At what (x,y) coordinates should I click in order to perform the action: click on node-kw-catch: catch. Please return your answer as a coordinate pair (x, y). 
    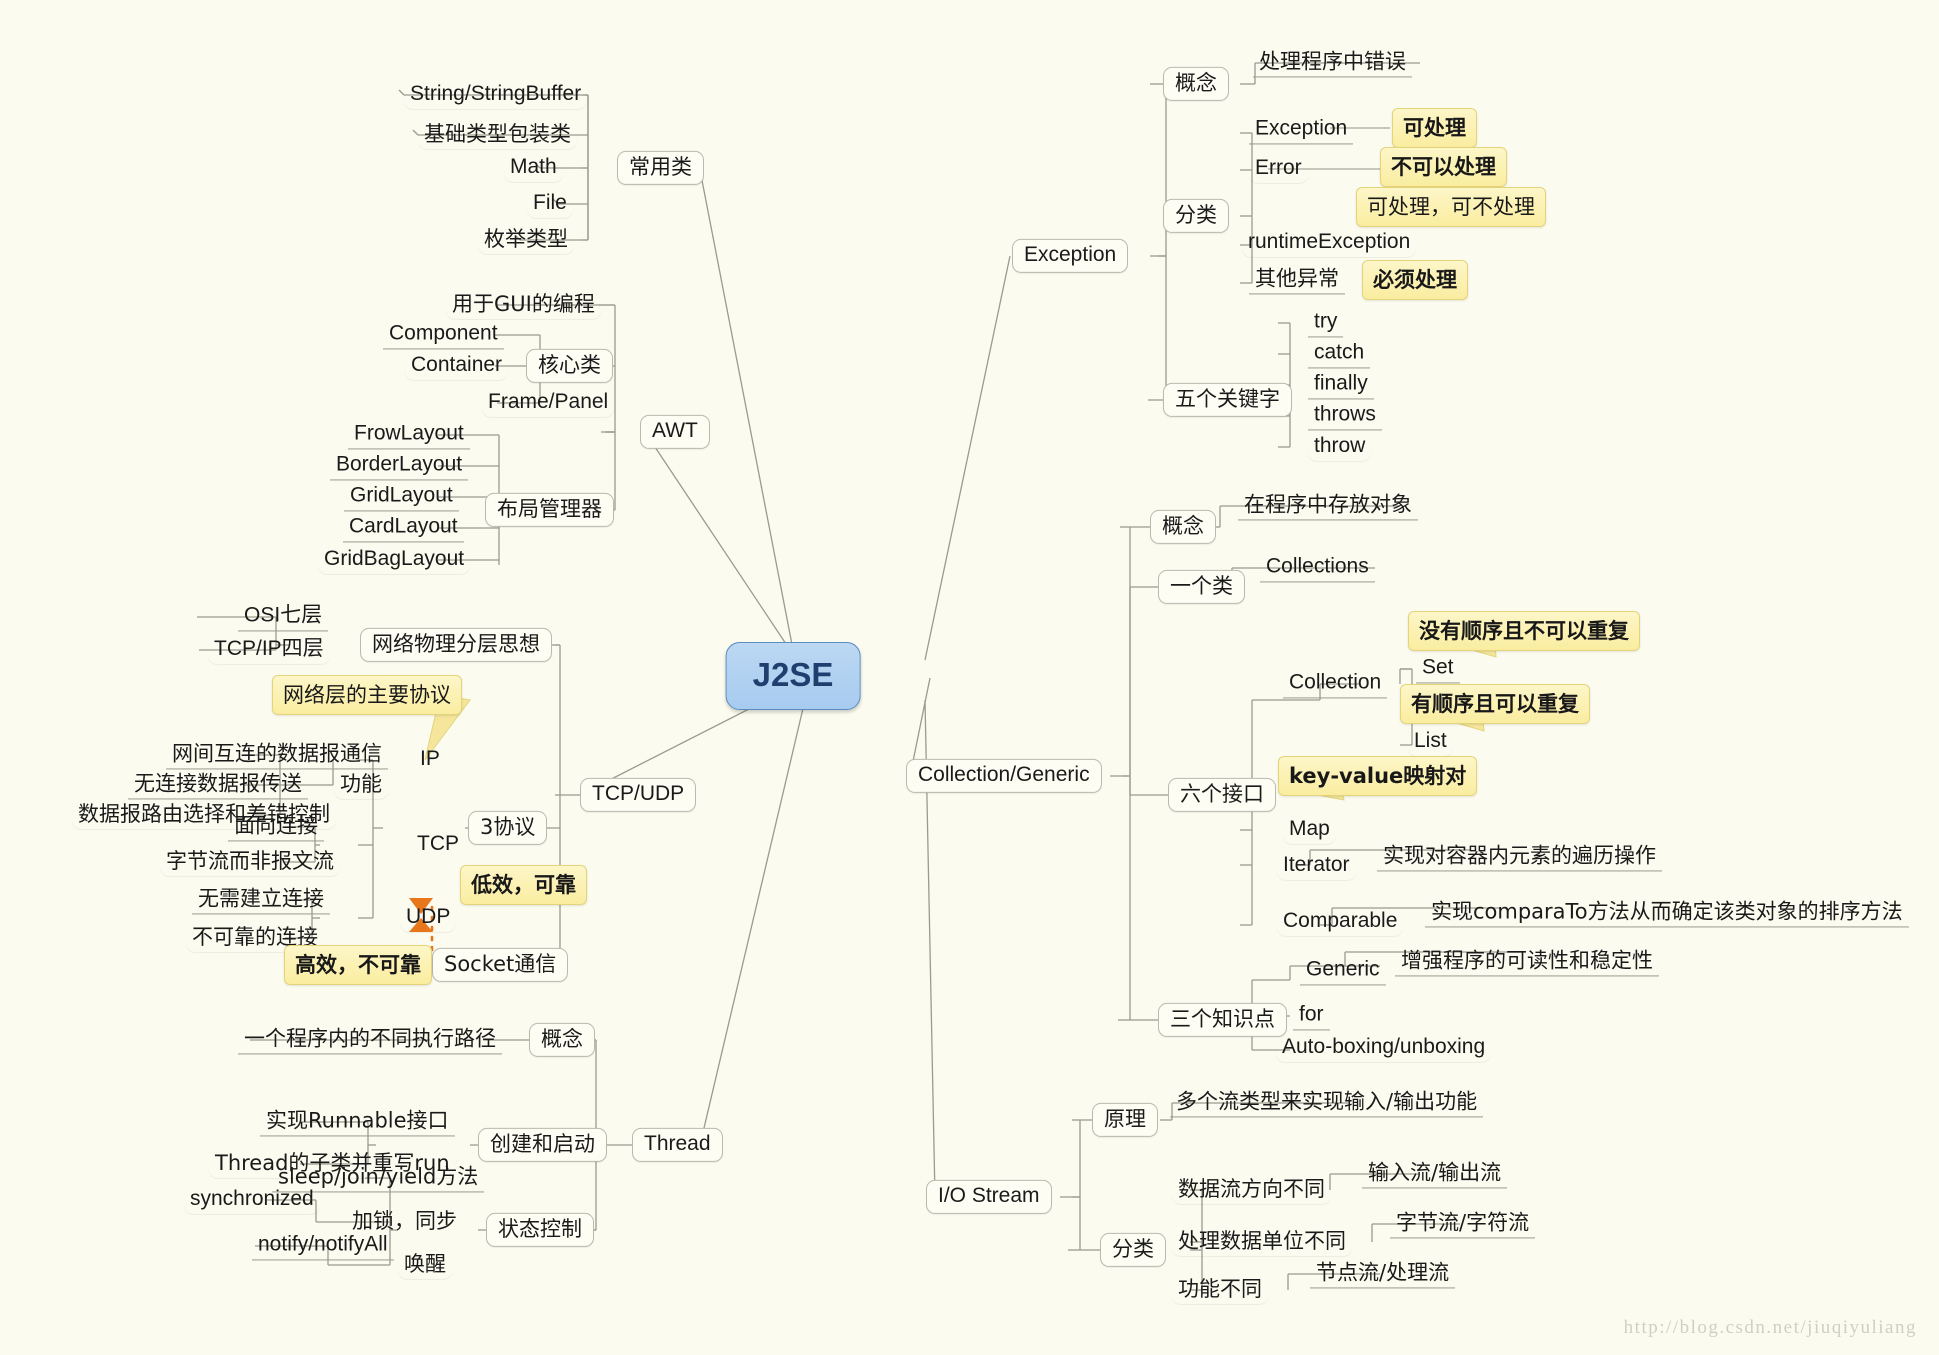
    Looking at the image, I should click on (1339, 354).